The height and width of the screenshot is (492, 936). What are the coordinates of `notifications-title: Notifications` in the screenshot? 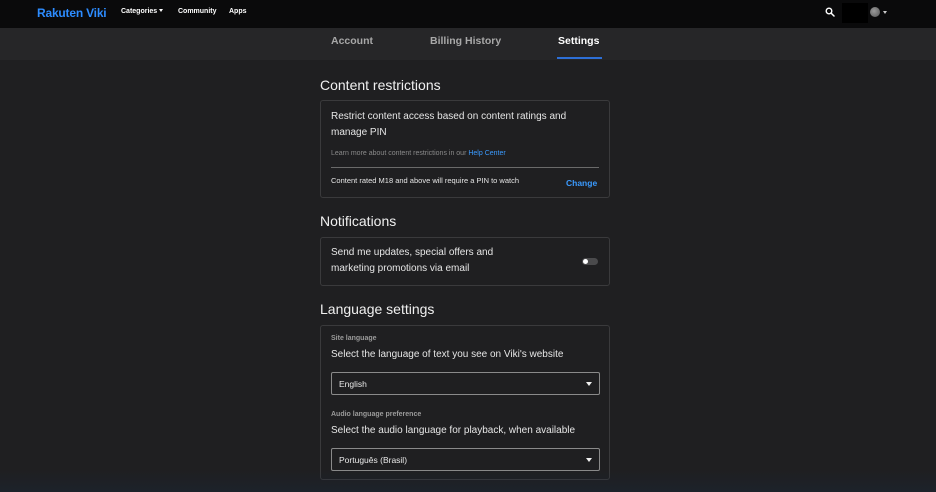 It's located at (358, 221).